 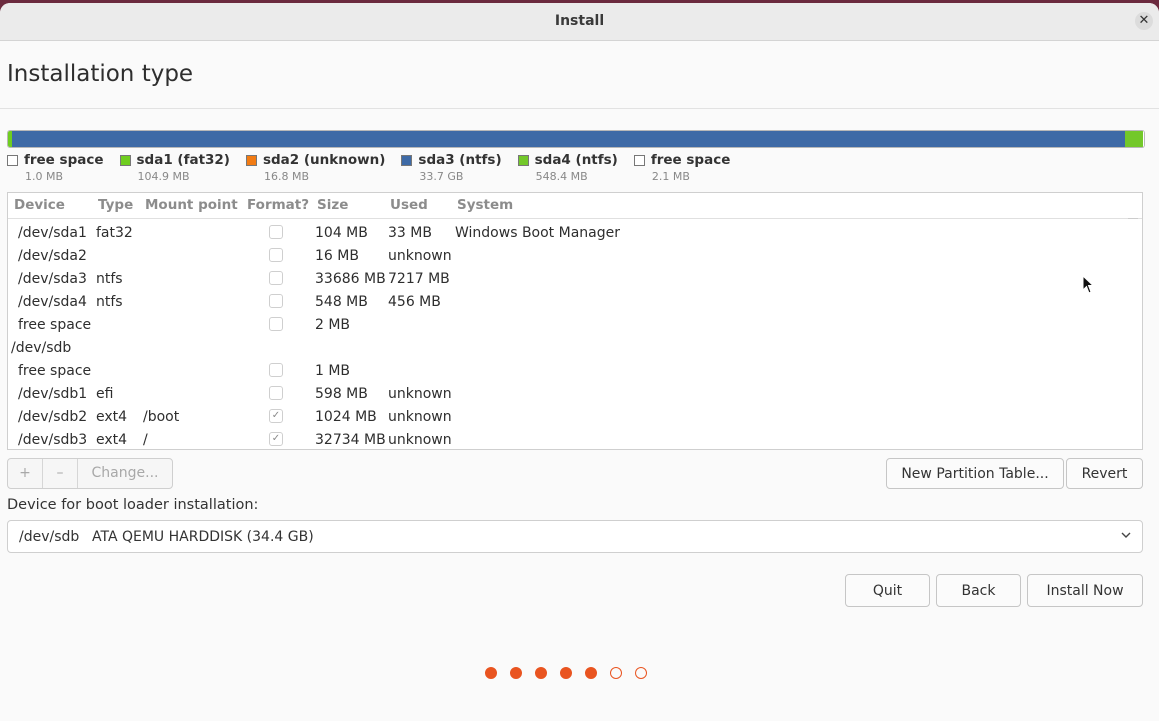 I want to click on col-type: Type, so click(x=115, y=205).